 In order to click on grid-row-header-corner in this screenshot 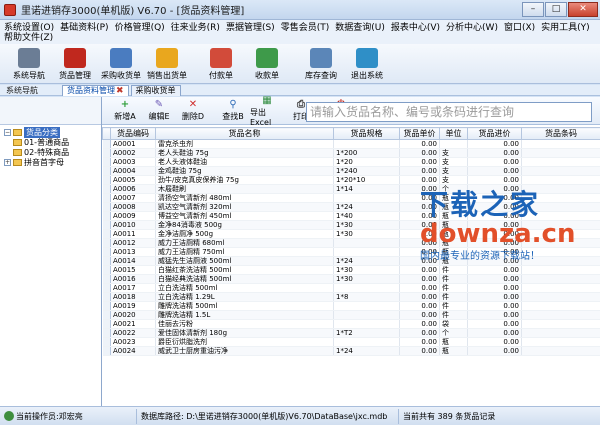, I will do `click(106, 133)`.